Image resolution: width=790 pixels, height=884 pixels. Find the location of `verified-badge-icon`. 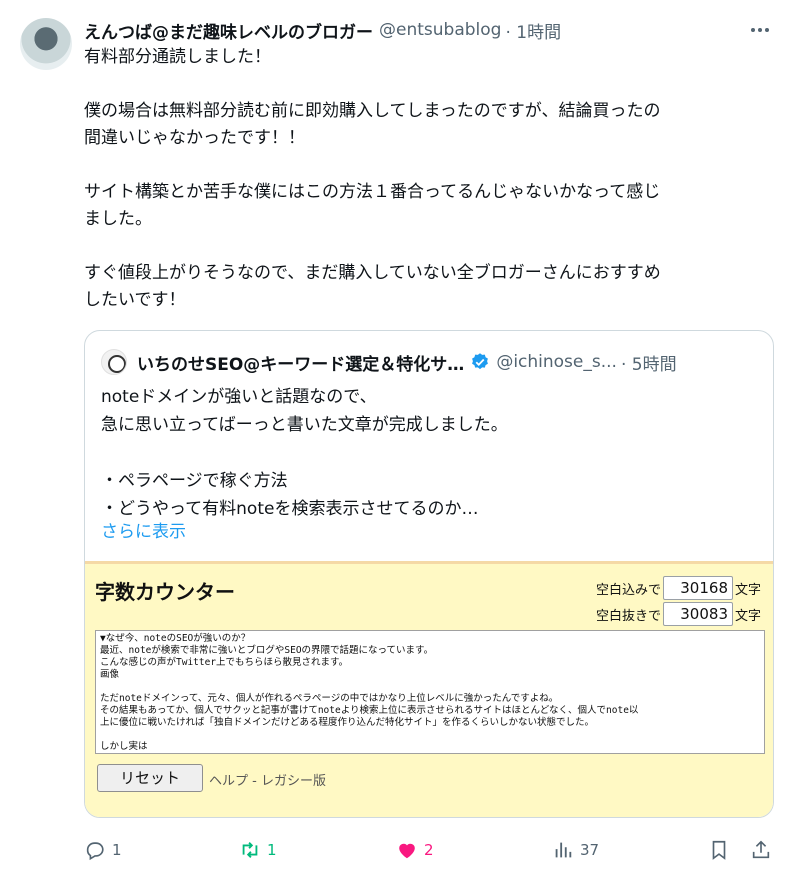

verified-badge-icon is located at coordinates (480, 361).